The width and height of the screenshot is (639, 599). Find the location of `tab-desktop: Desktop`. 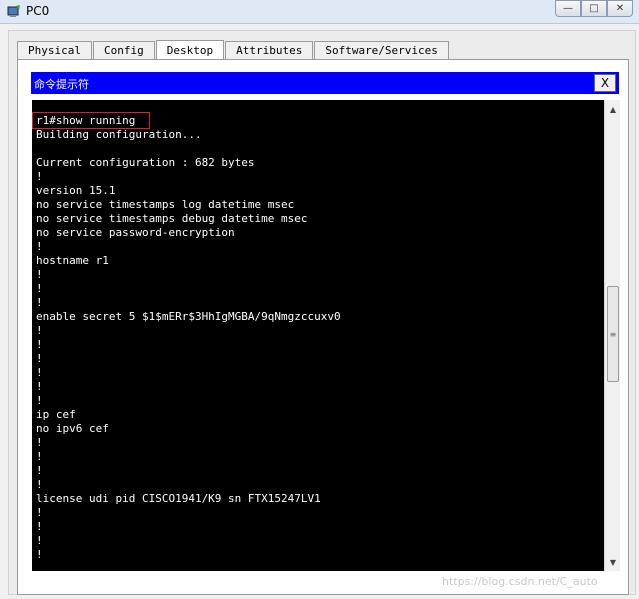

tab-desktop: Desktop is located at coordinates (190, 50).